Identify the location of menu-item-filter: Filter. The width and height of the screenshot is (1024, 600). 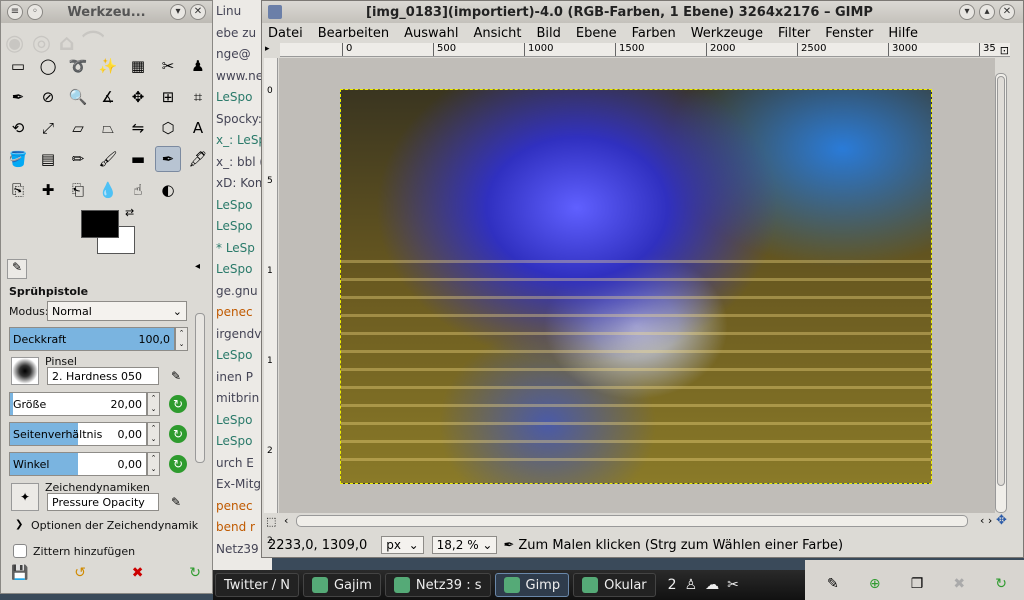
(794, 33).